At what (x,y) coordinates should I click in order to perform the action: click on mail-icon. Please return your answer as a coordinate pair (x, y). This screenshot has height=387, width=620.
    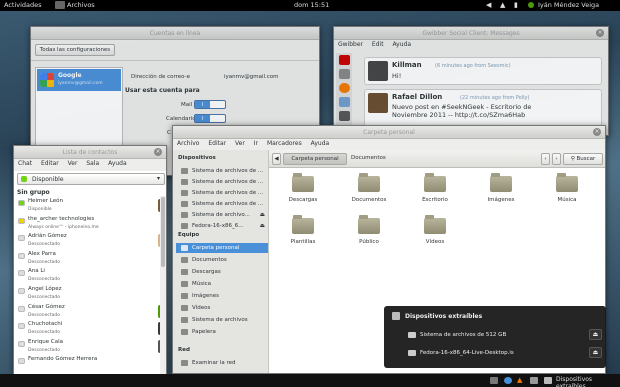
    Looking at the image, I should click on (534, 380).